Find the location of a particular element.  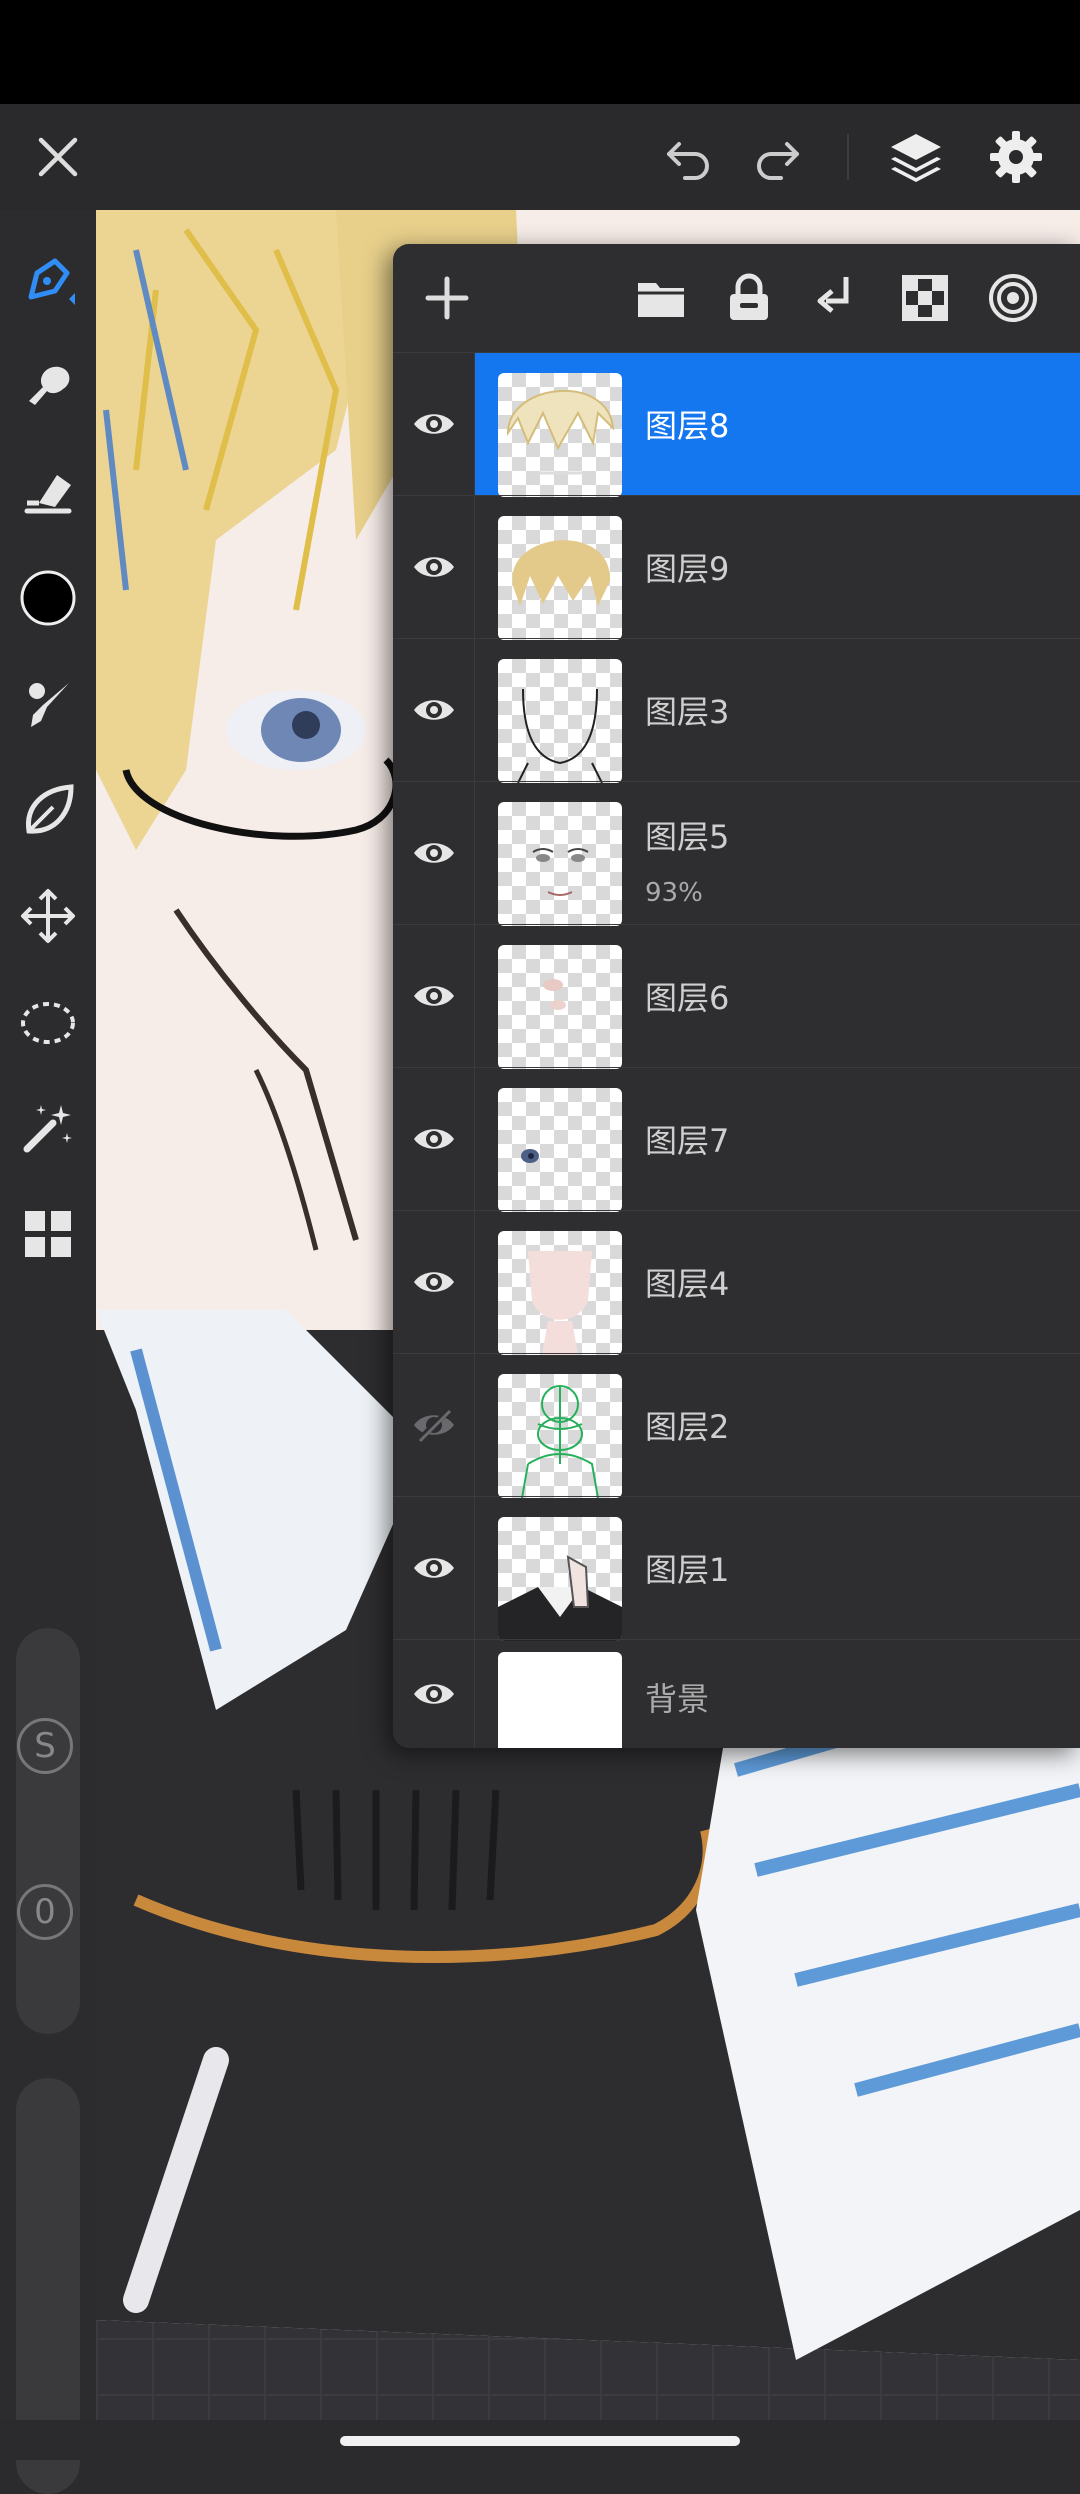

layer-name: 图层6 is located at coordinates (687, 998).